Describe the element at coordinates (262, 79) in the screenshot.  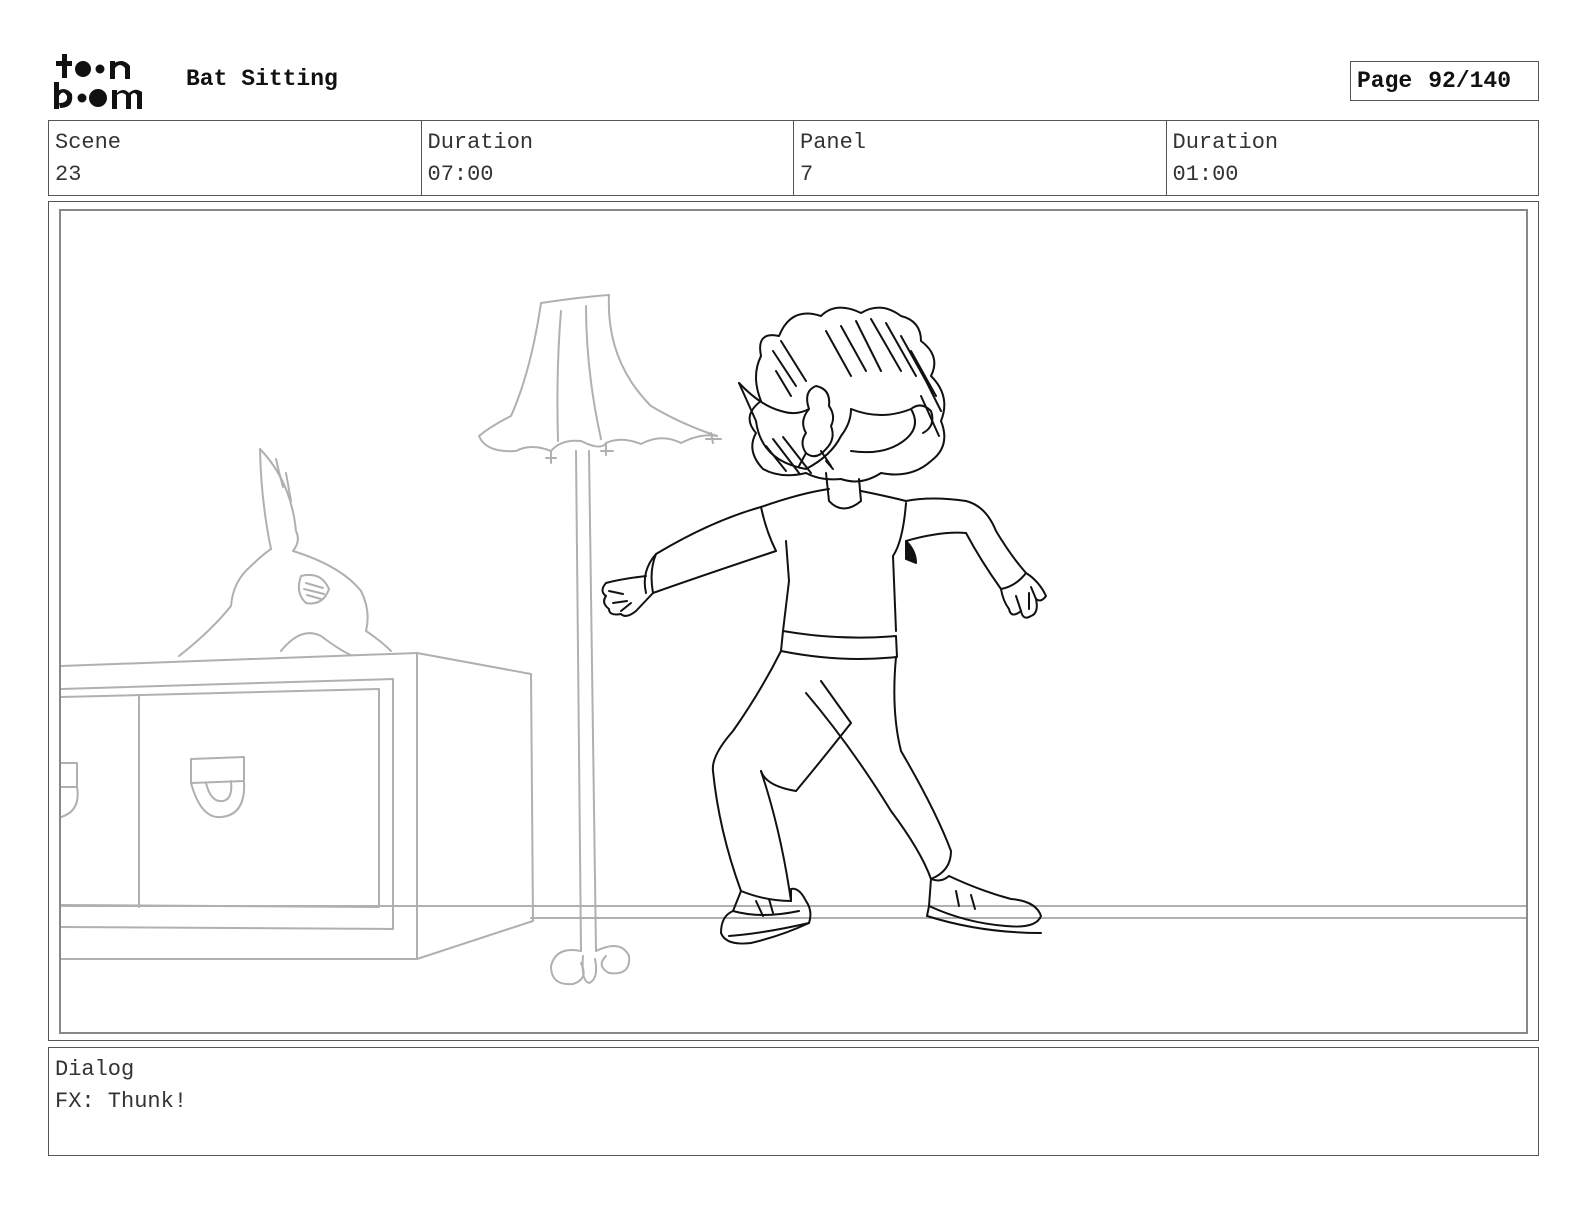
I see `project-title: Bat Sitting` at that location.